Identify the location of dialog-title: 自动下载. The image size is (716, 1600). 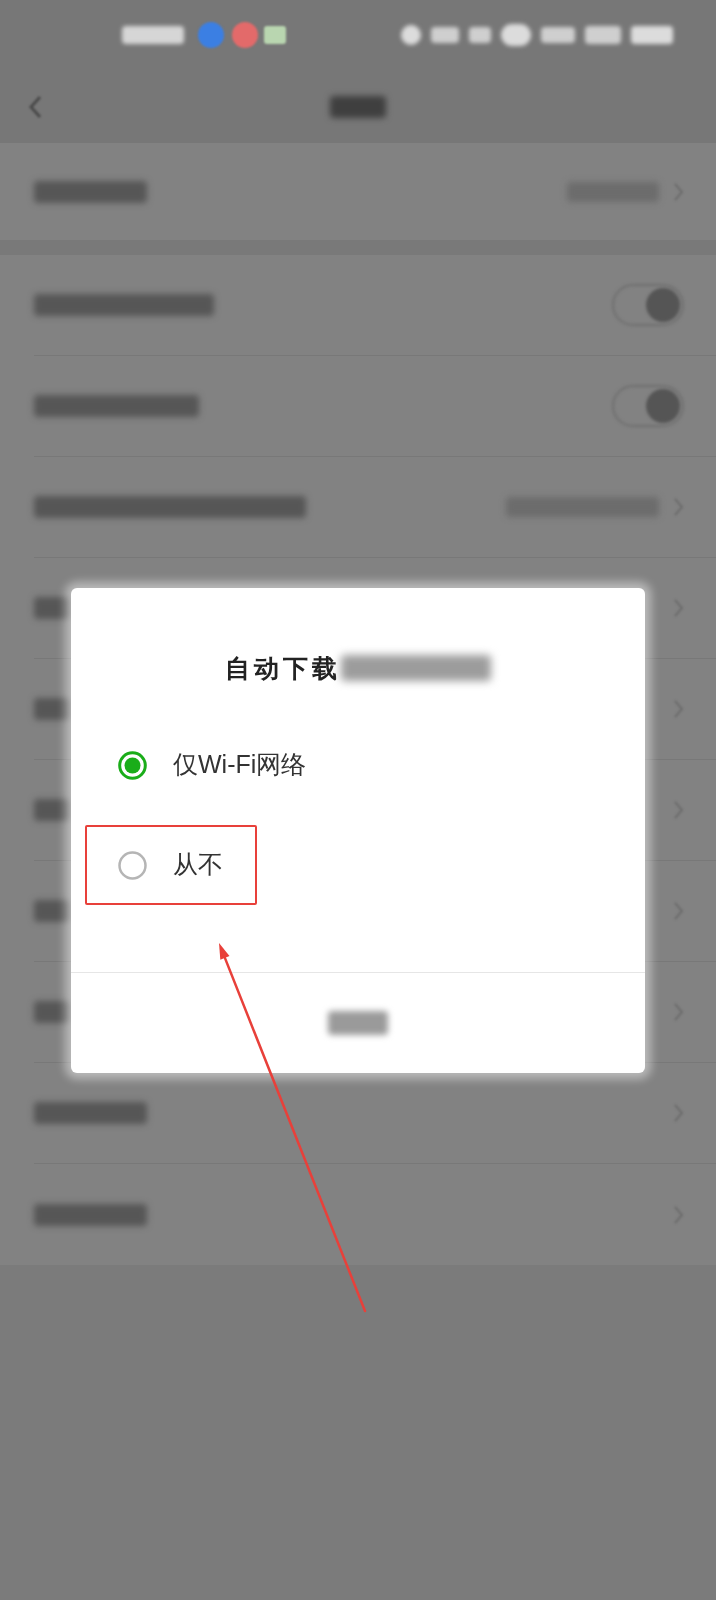
(283, 668).